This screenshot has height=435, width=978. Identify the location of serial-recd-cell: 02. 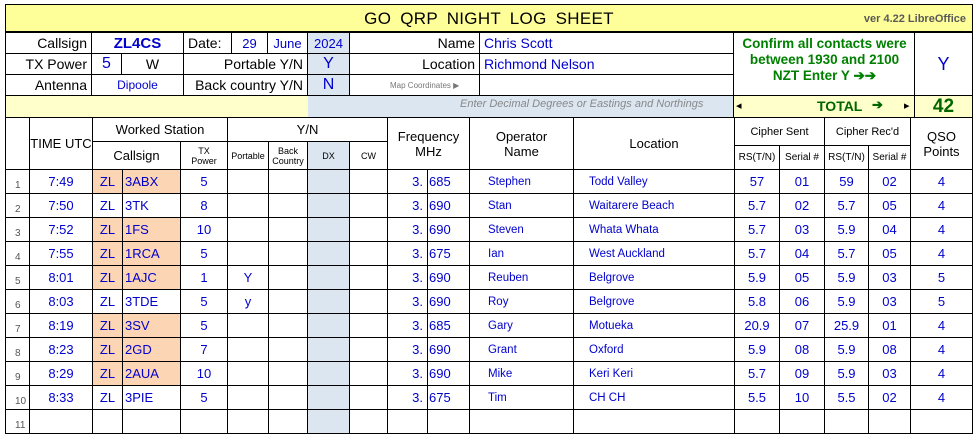
(890, 182).